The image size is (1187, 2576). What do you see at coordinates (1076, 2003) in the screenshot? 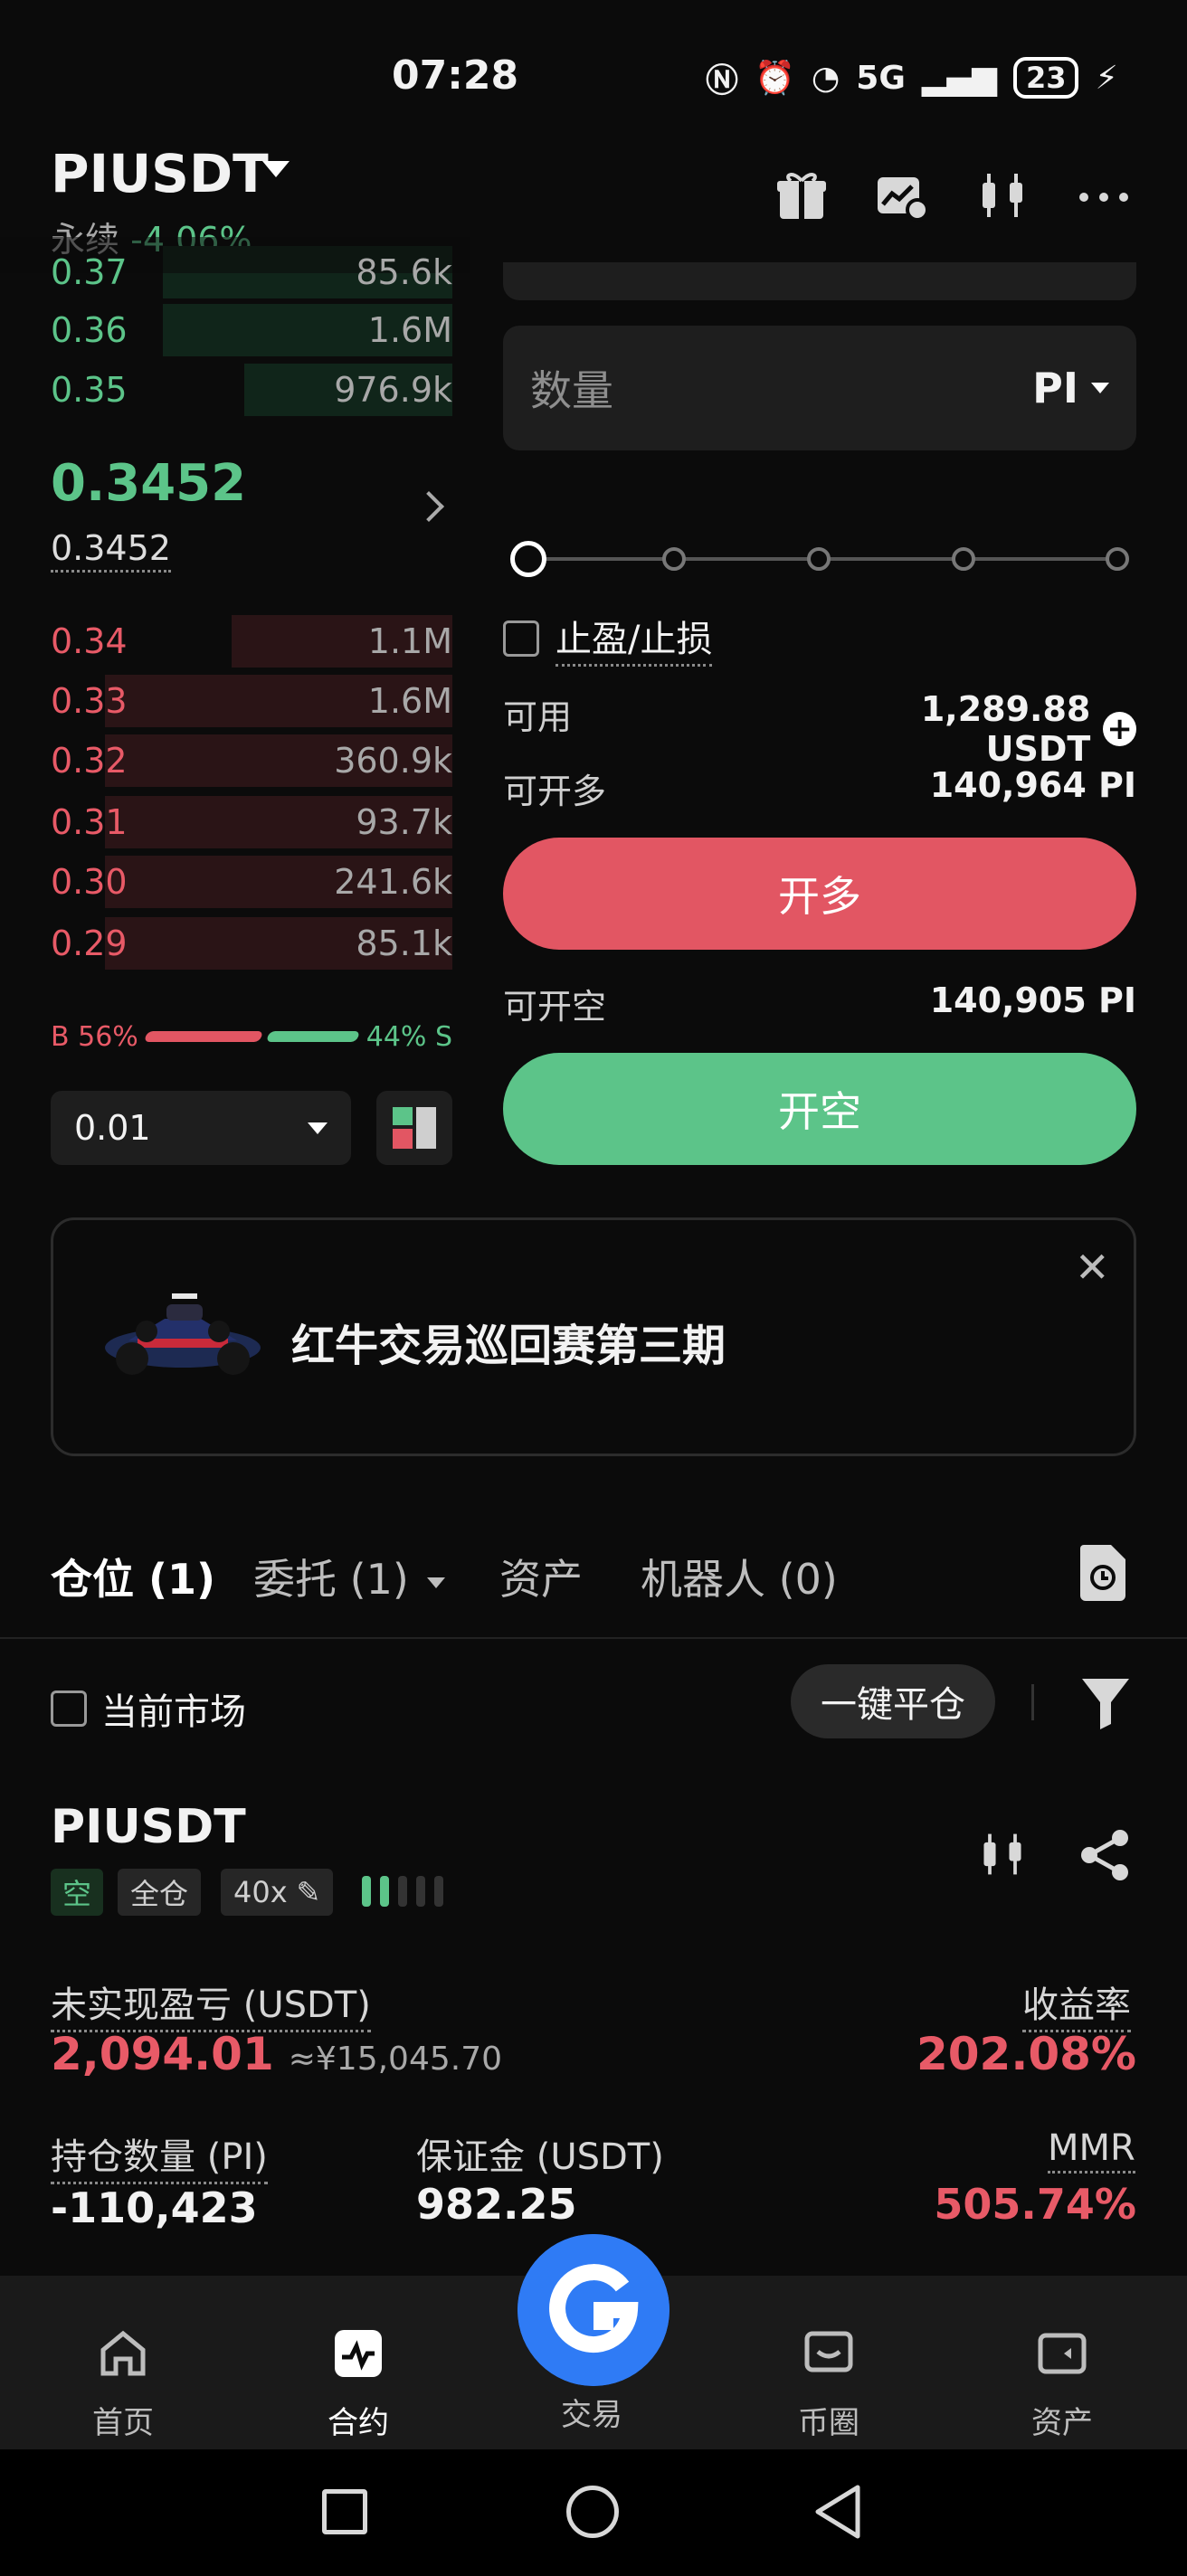
I see `roe-label: 收益率` at bounding box center [1076, 2003].